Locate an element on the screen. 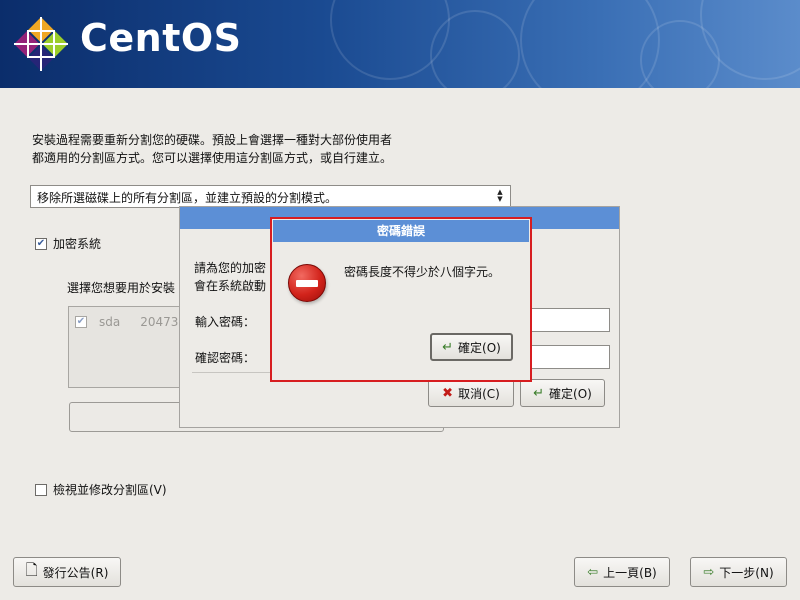 The image size is (800, 600). passphrase-text-line: 會在系統啟動 is located at coordinates (230, 286).